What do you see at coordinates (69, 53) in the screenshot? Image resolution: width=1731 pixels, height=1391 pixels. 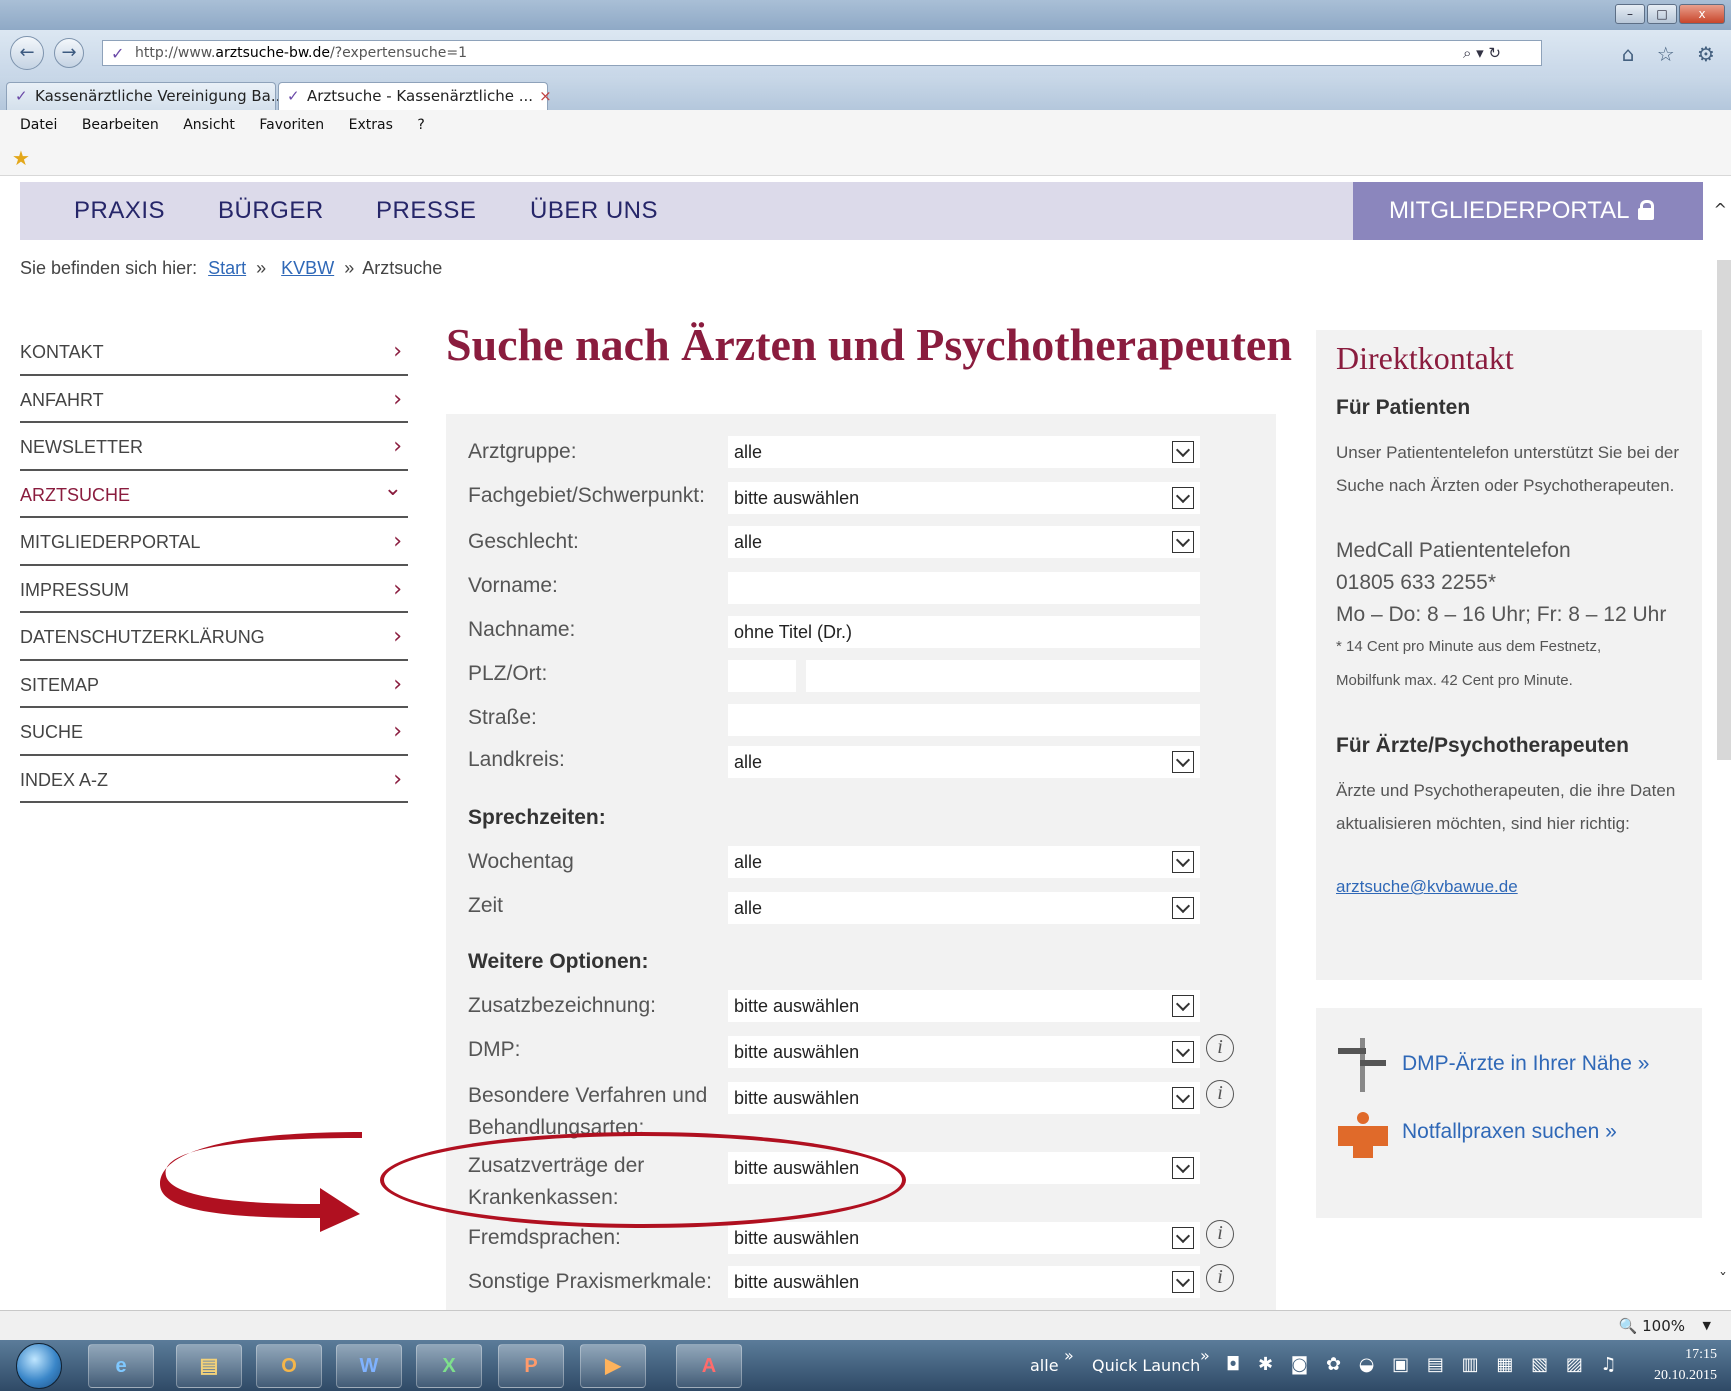 I see `forward-button: →` at bounding box center [69, 53].